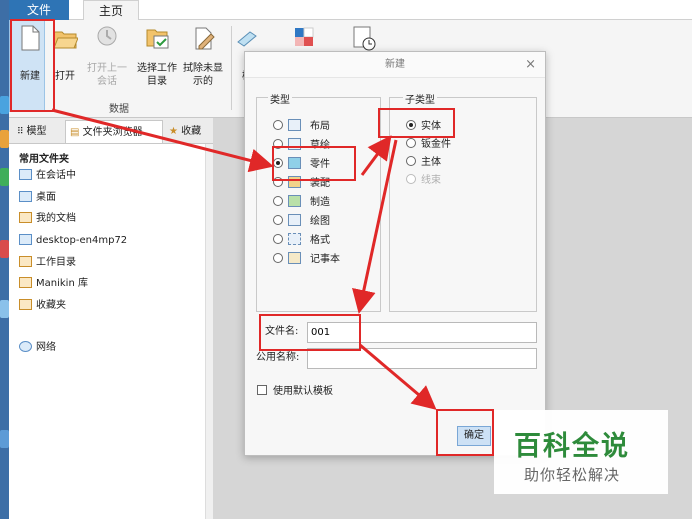 The width and height of the screenshot is (692, 519). Describe the element at coordinates (25, 346) in the screenshot. I see `network-icon` at that location.